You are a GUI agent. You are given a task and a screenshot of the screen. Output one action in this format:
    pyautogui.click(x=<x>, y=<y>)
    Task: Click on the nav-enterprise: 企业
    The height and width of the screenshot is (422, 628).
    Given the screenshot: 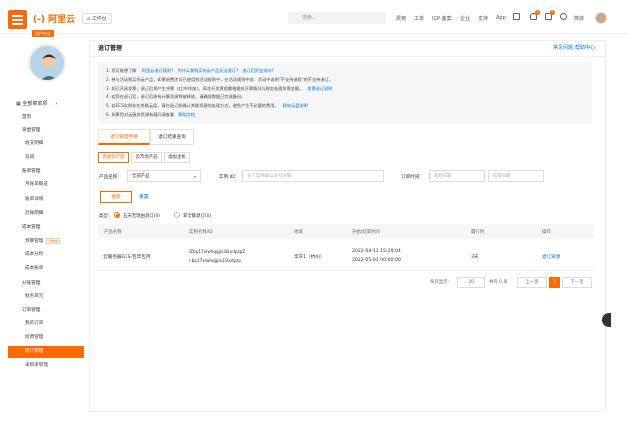 What is the action you would take?
    pyautogui.click(x=465, y=18)
    